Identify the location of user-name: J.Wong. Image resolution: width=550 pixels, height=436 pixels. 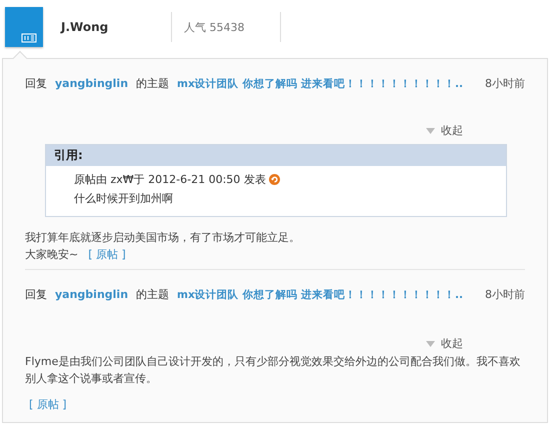
(116, 27).